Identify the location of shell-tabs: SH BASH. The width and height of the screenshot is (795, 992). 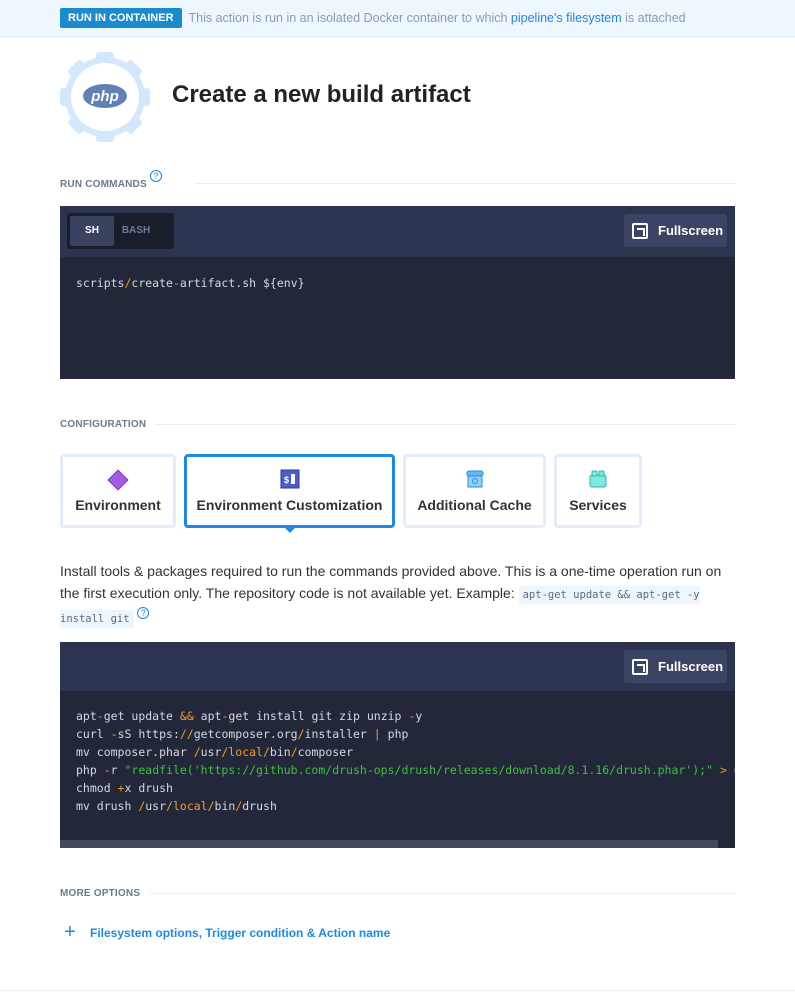
(120, 231).